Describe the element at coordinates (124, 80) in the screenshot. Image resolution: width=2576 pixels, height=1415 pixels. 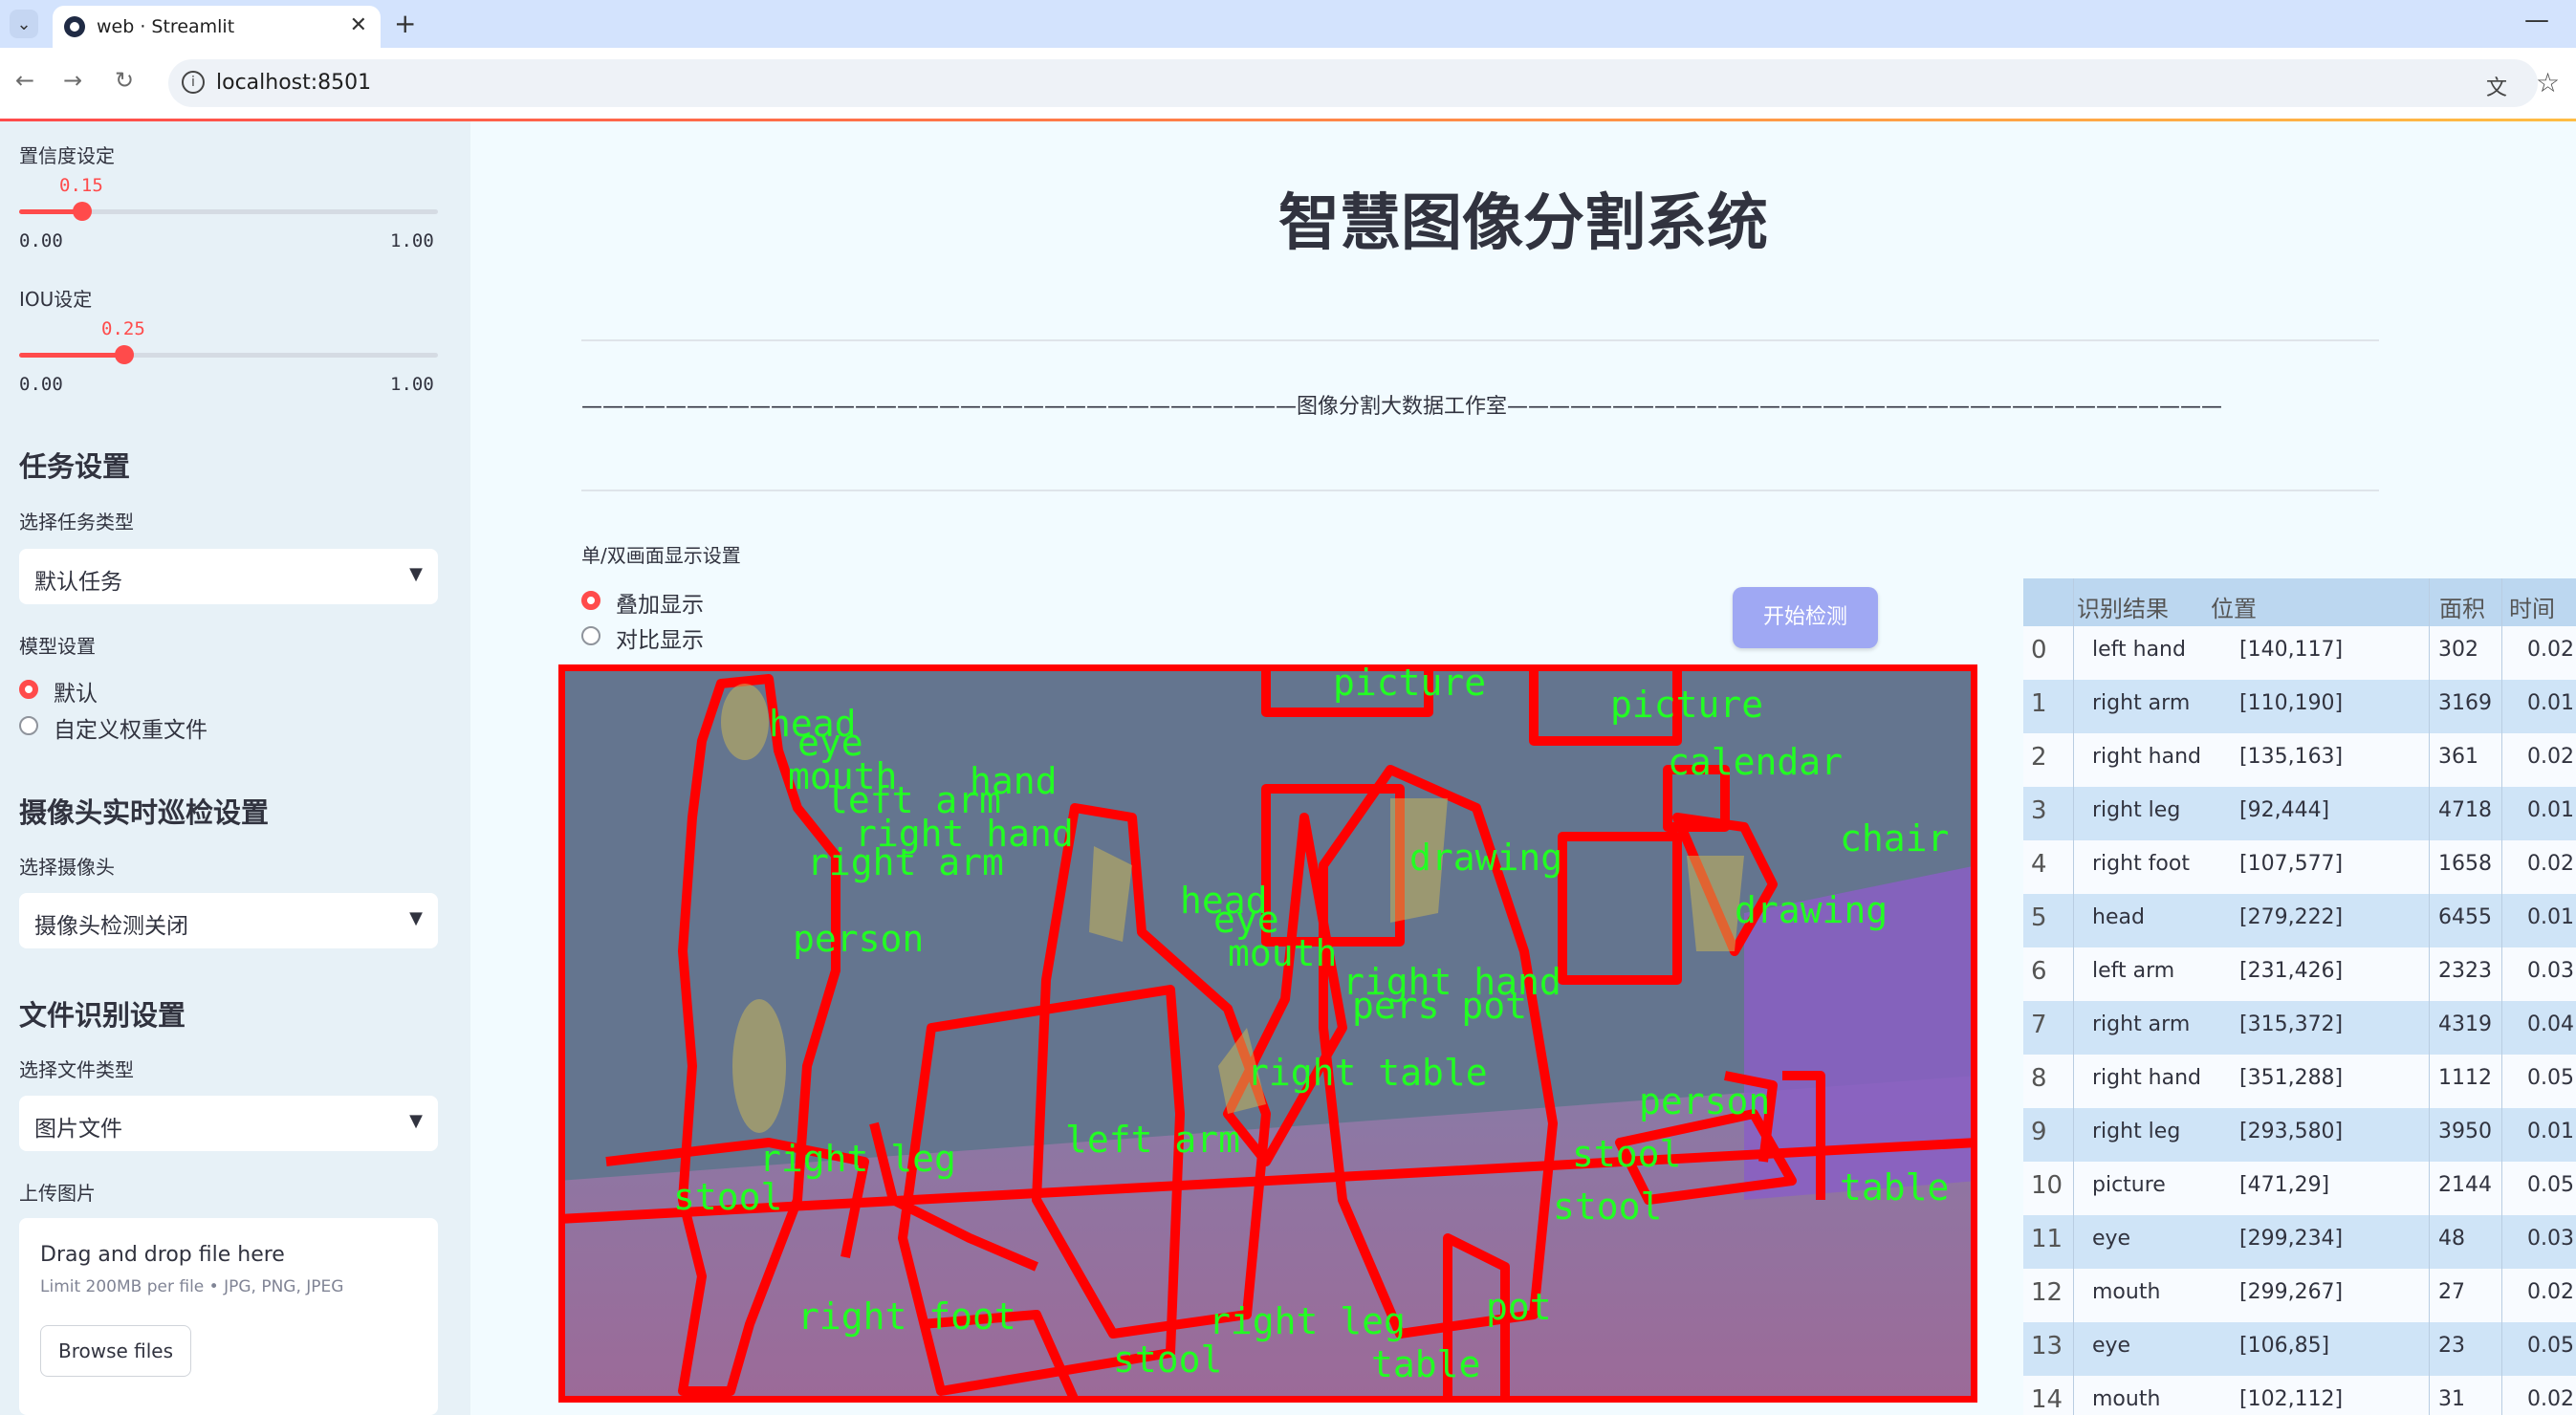
I see `reload-icon: ↻` at that location.